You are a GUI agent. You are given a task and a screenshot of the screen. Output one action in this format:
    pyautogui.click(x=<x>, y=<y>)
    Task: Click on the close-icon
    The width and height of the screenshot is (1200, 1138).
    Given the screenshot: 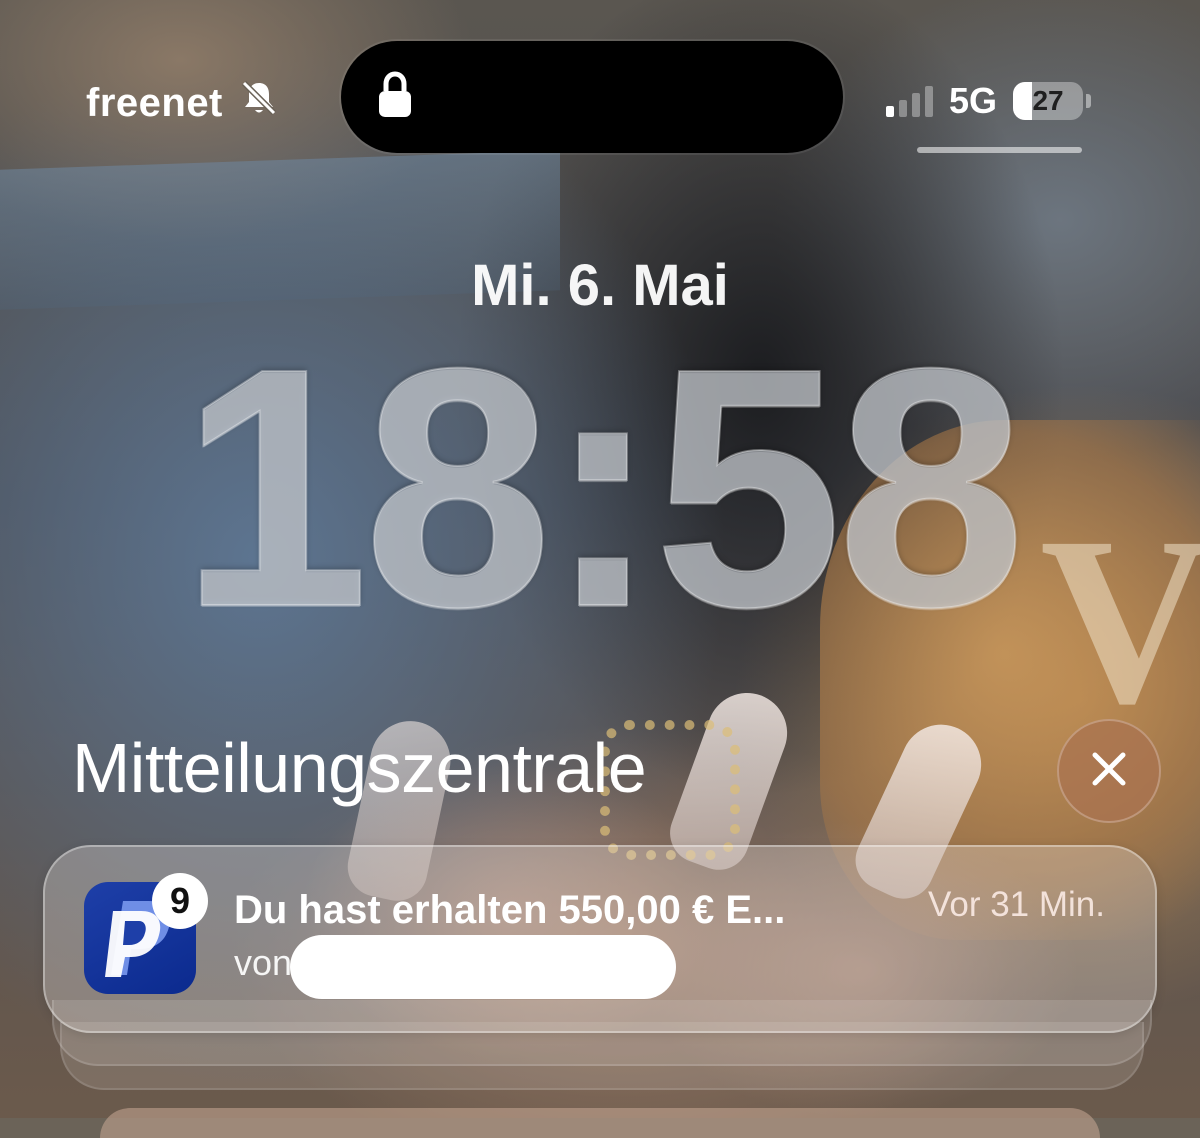 What is the action you would take?
    pyautogui.click(x=1109, y=771)
    